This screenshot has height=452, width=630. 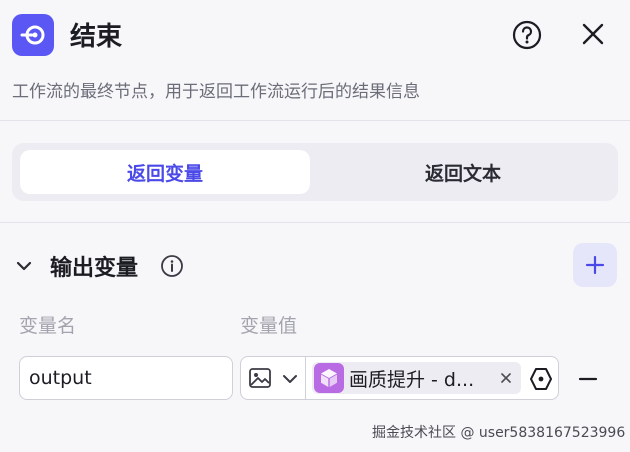 I want to click on variable-picker-icon, so click(x=541, y=379).